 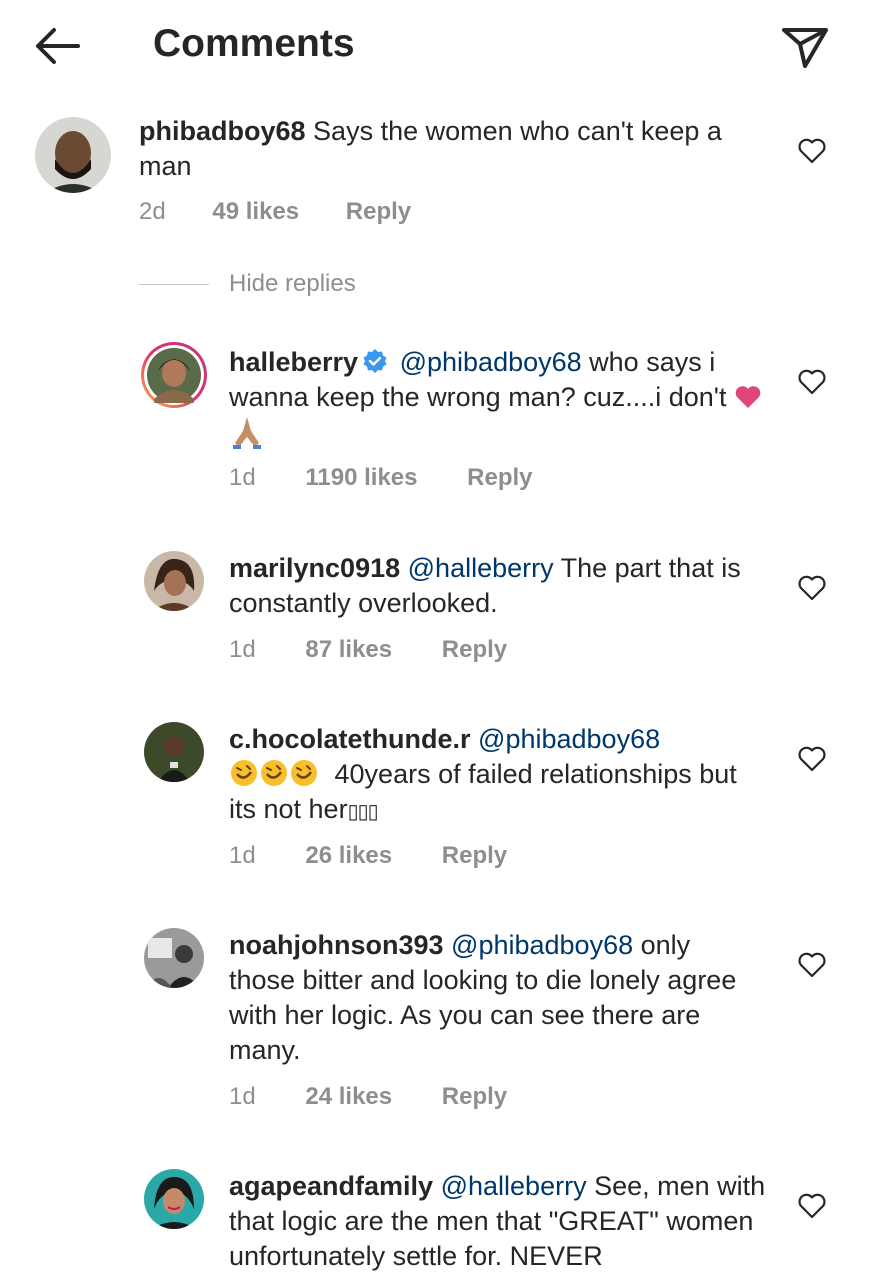 I want to click on comment-username: agapeandfamily, so click(x=331, y=1186).